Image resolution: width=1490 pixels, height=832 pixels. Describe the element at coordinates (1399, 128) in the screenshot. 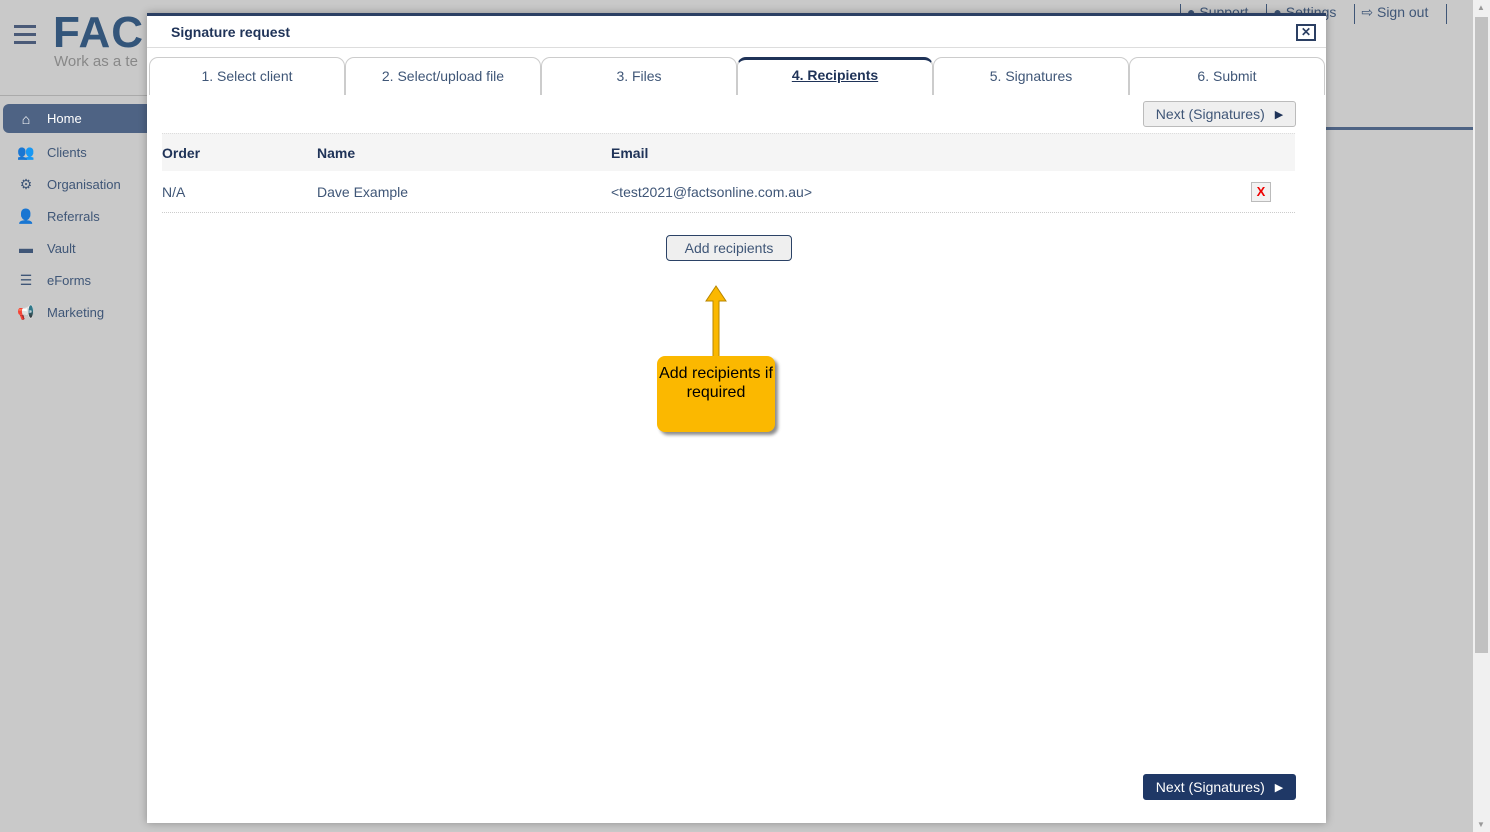

I see `background-divider` at that location.